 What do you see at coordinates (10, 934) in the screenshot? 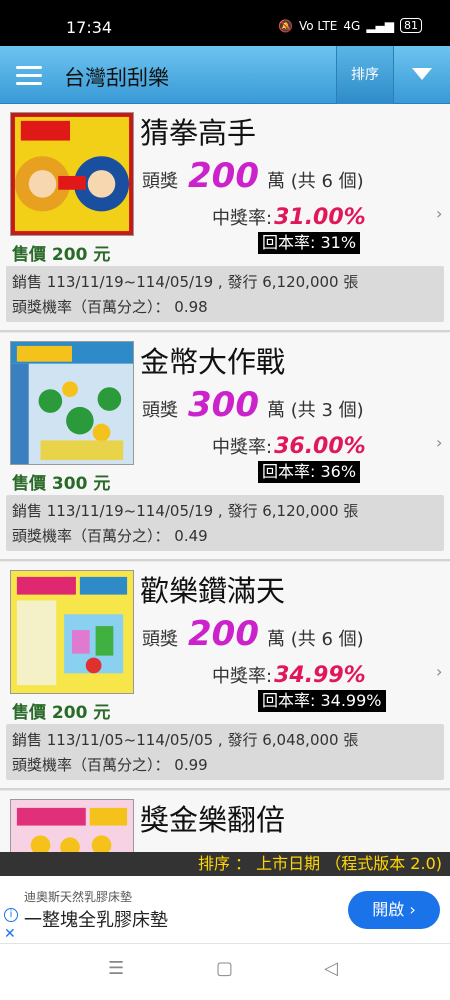
I see `ad-close-icon: ✕` at bounding box center [10, 934].